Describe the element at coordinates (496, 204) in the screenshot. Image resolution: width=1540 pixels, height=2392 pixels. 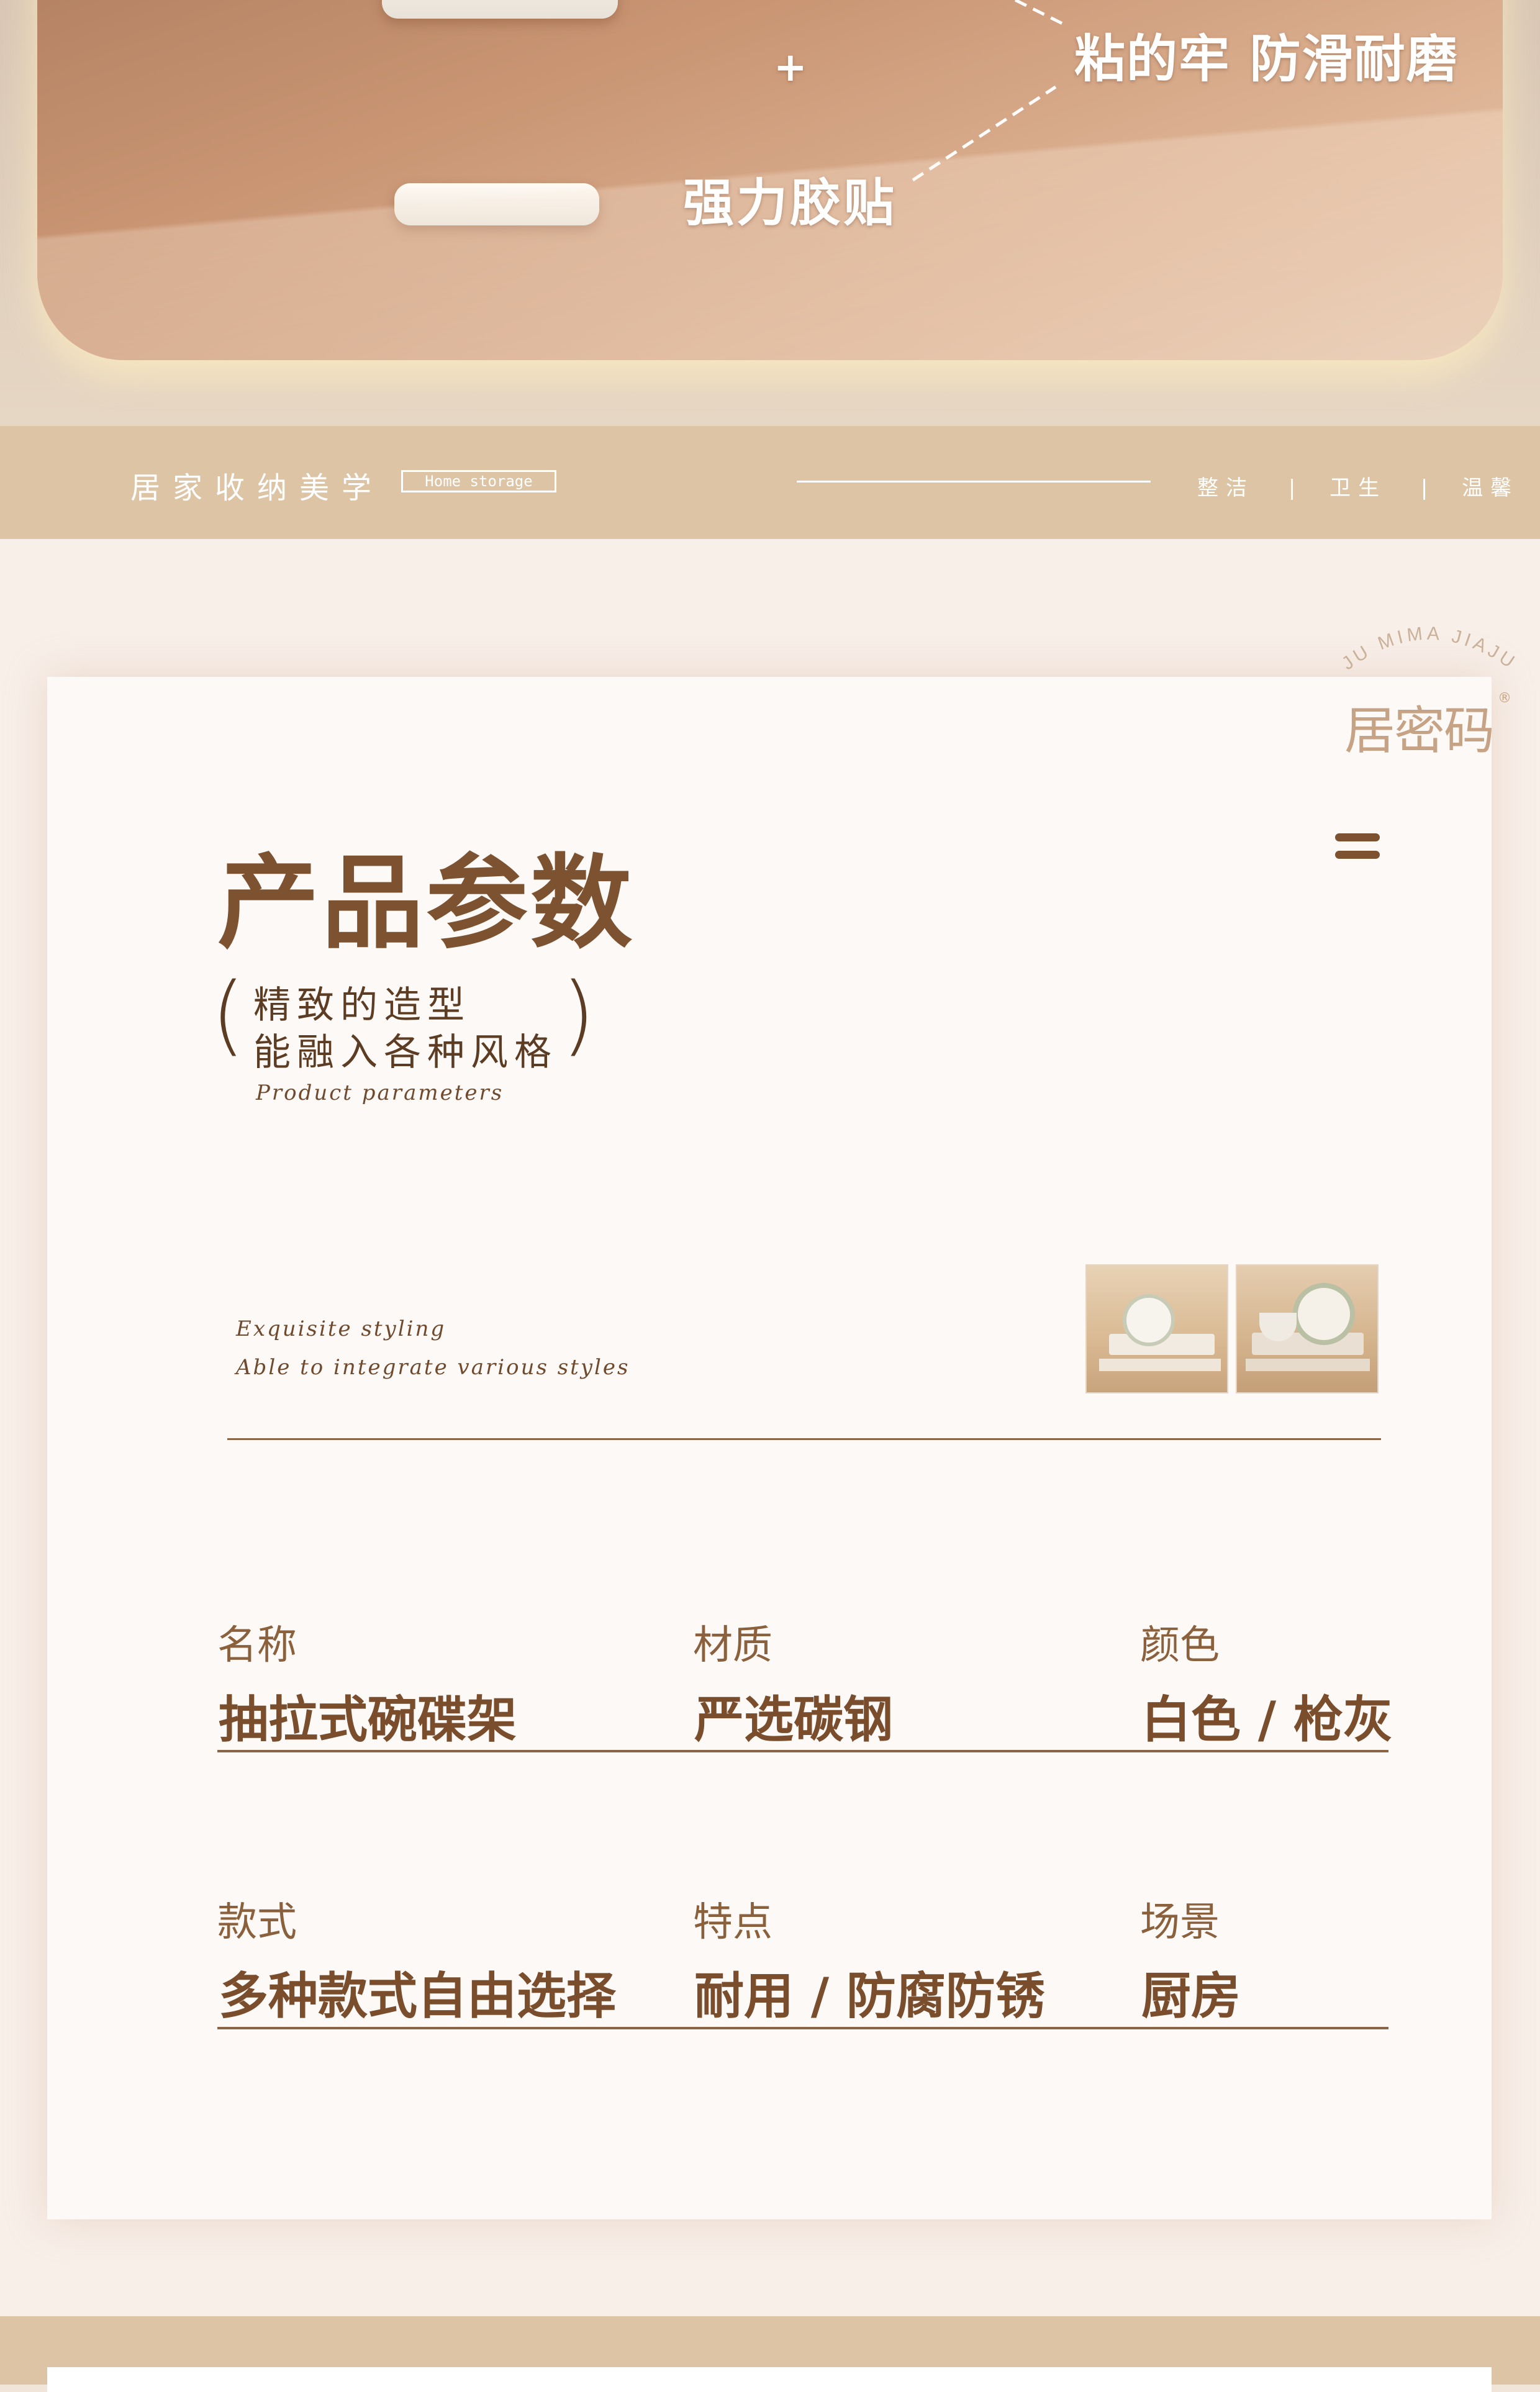
I see `adhesive-pad-bottom` at that location.